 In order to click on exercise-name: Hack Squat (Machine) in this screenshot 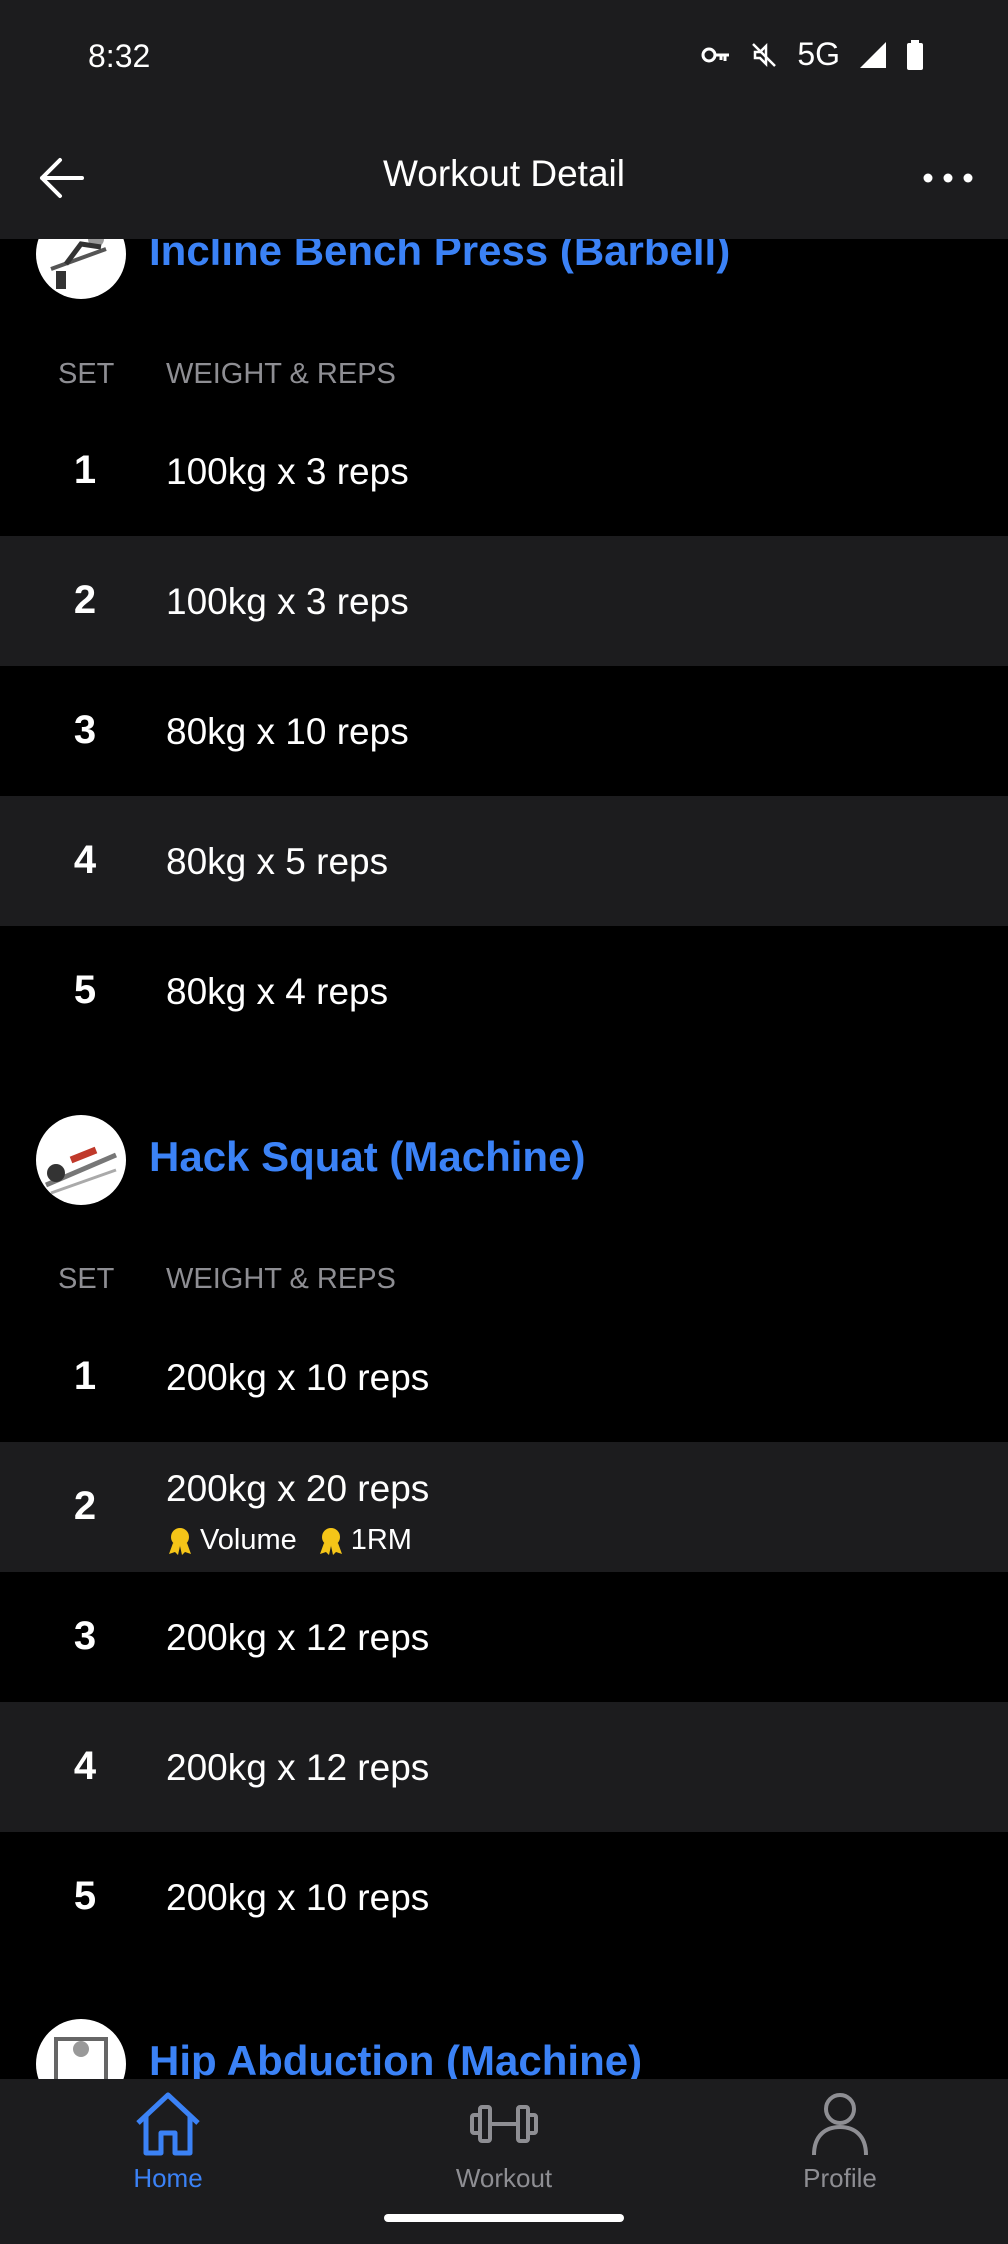, I will do `click(367, 1157)`.